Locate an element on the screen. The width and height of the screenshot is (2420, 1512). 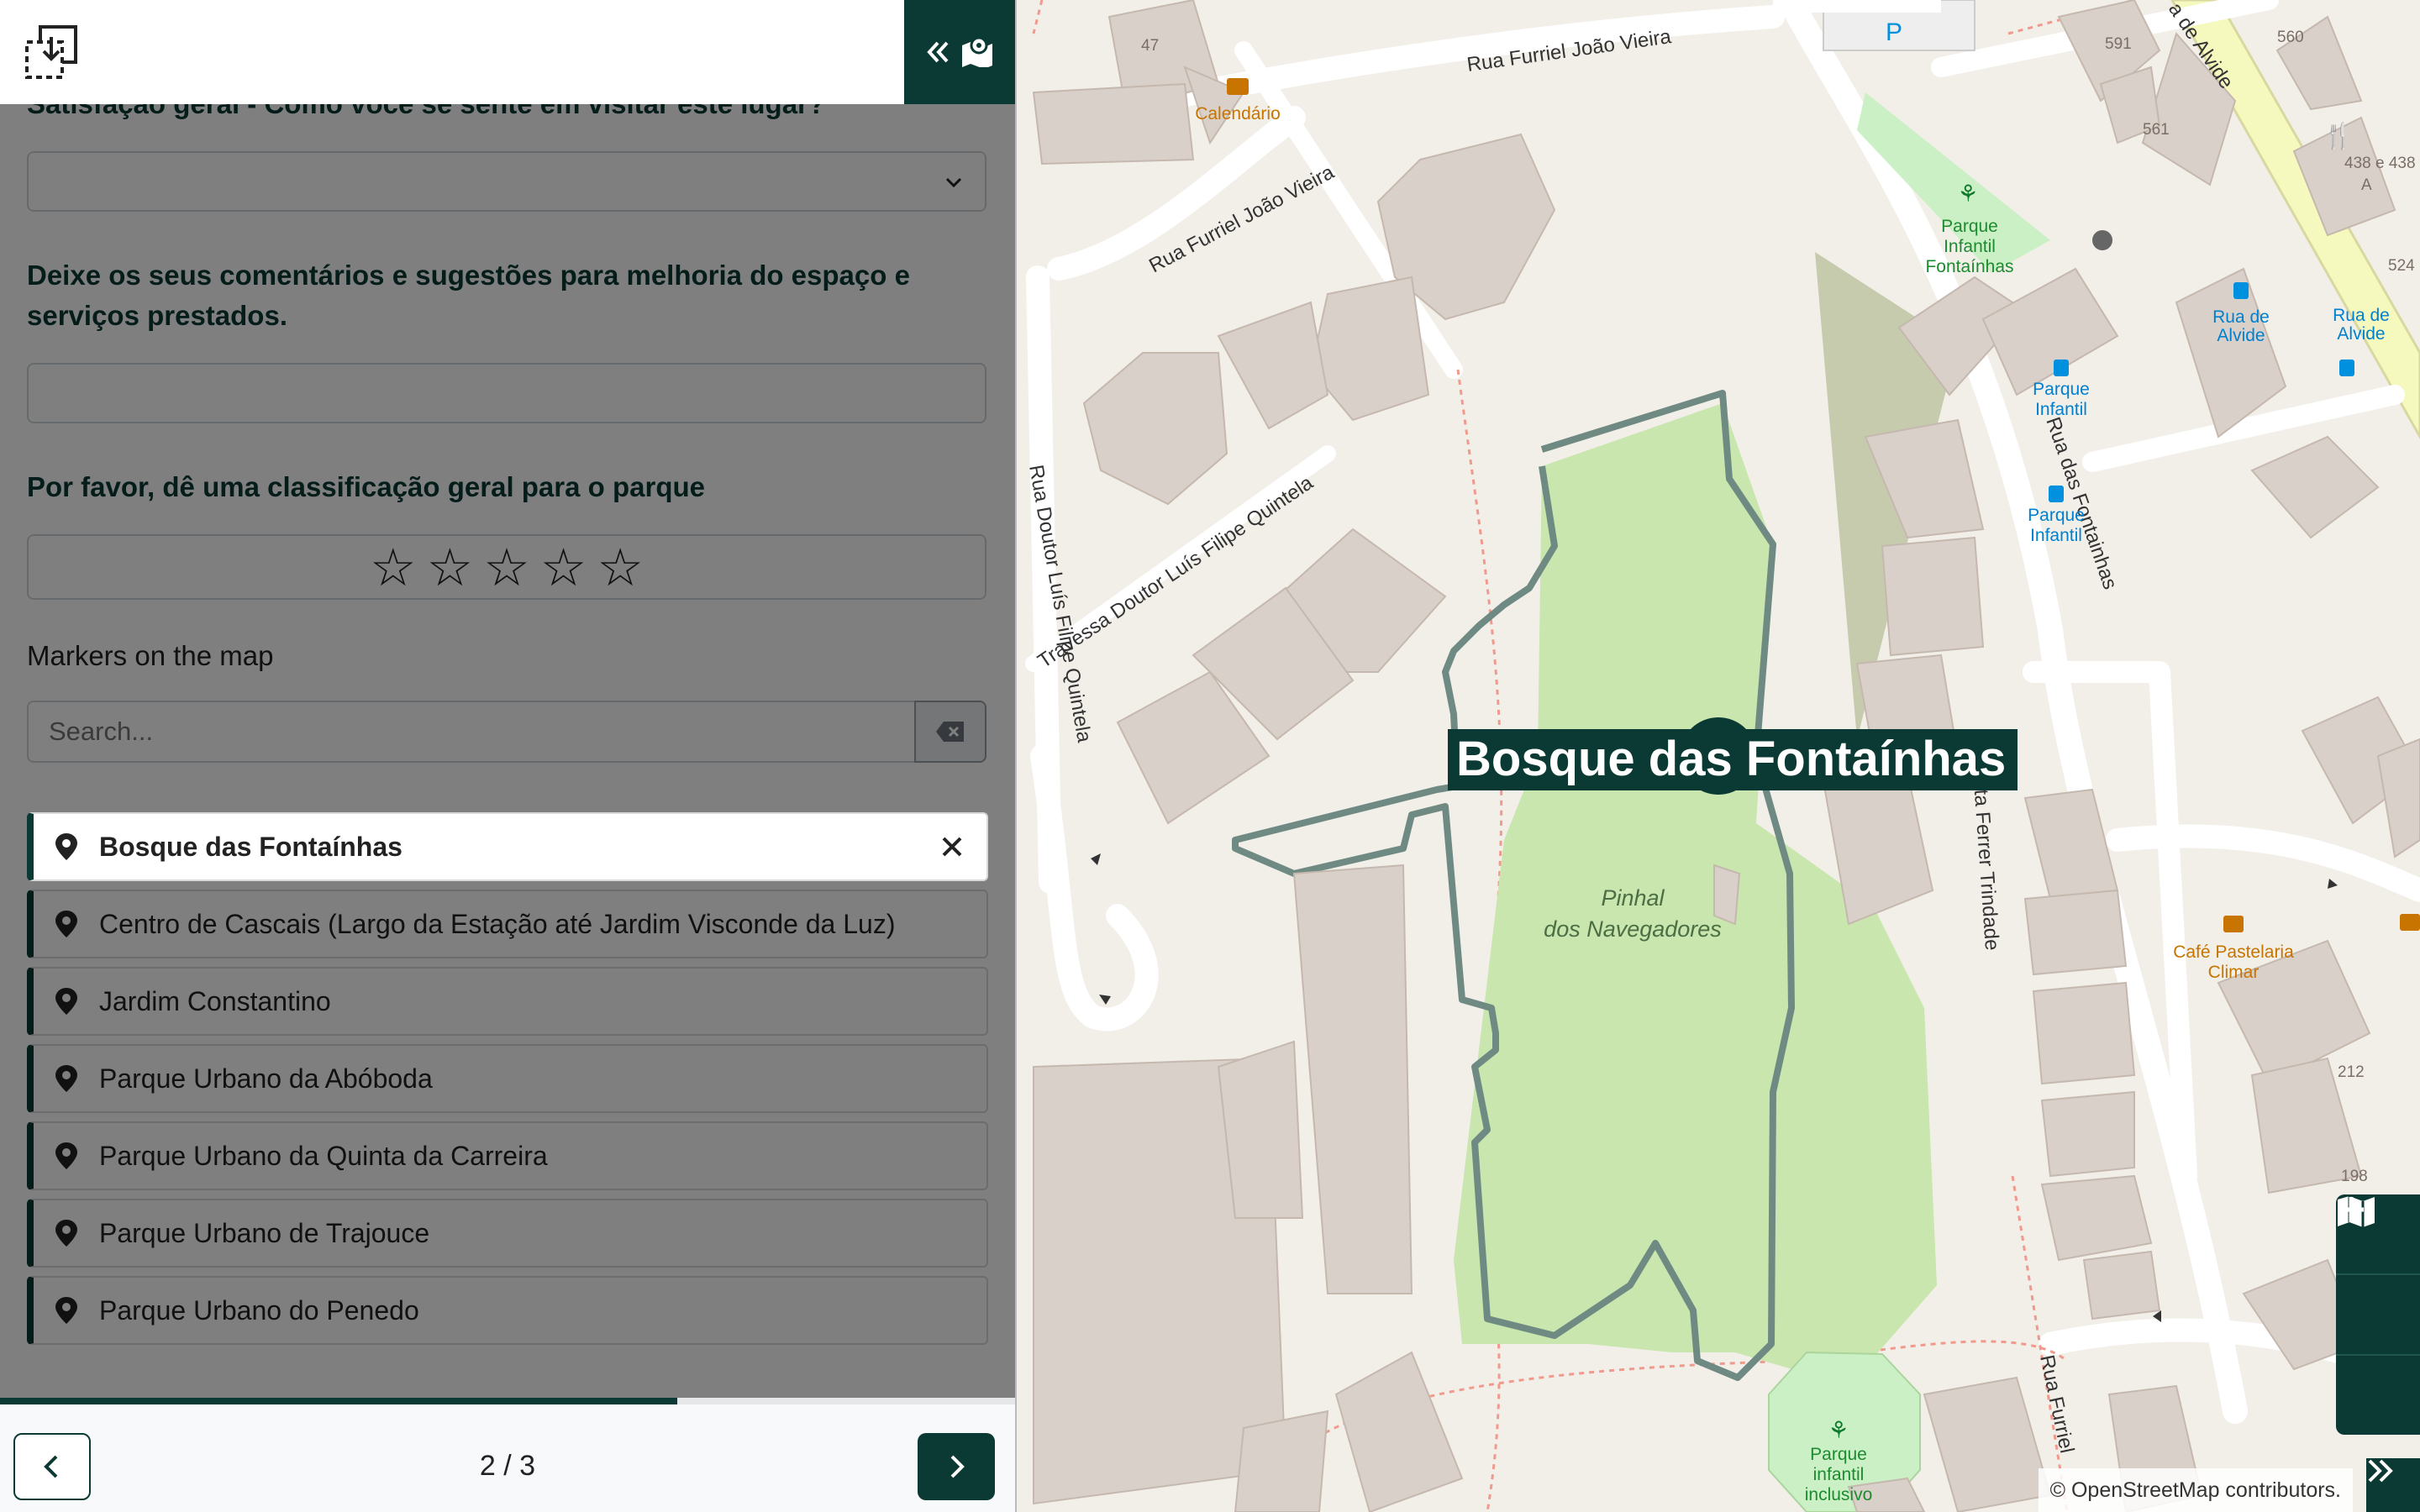
panel-divider is located at coordinates (1016, 756).